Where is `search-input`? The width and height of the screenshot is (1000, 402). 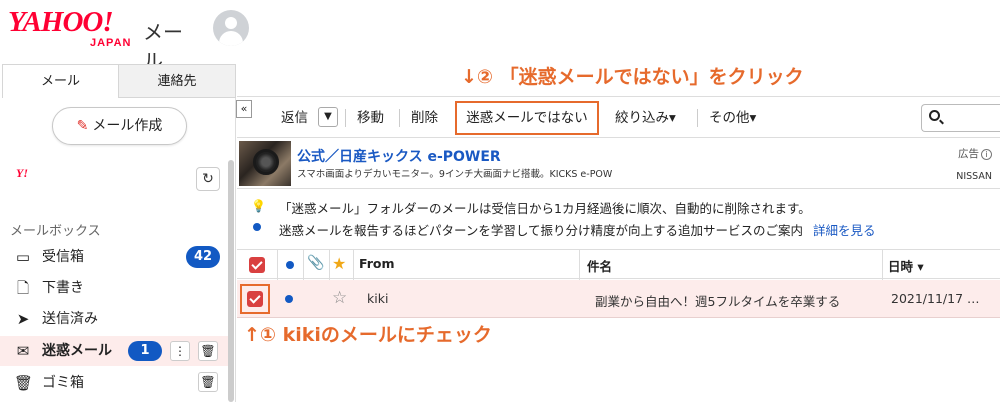 search-input is located at coordinates (960, 118).